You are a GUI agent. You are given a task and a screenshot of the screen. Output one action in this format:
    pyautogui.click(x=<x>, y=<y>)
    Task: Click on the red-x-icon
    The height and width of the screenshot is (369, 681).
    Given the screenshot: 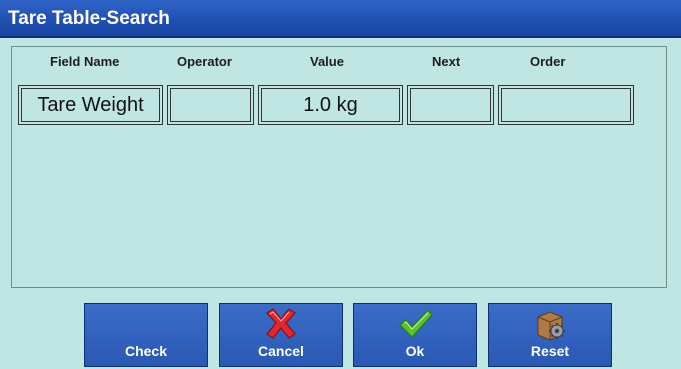 What is the action you would take?
    pyautogui.click(x=281, y=323)
    